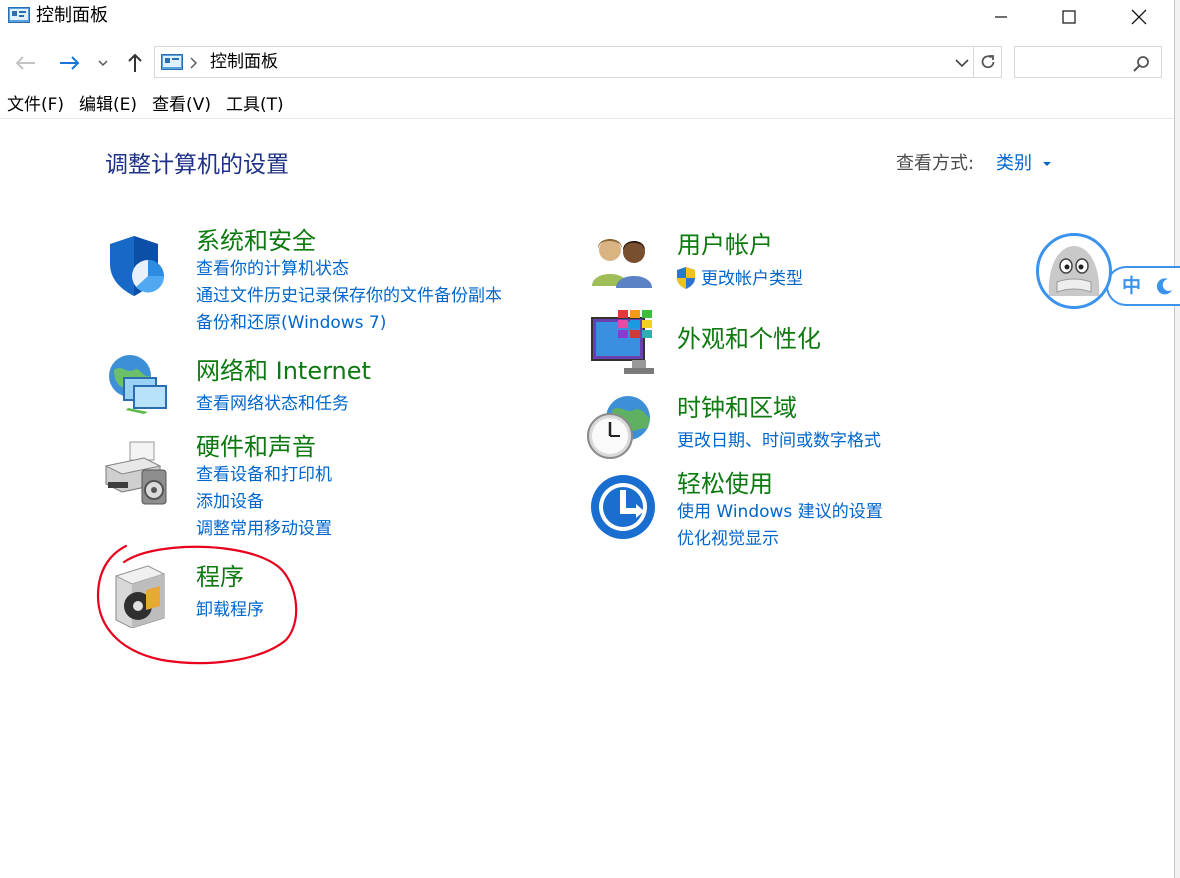 The height and width of the screenshot is (878, 1180). I want to click on view-by-label: 查看方式:, so click(935, 163).